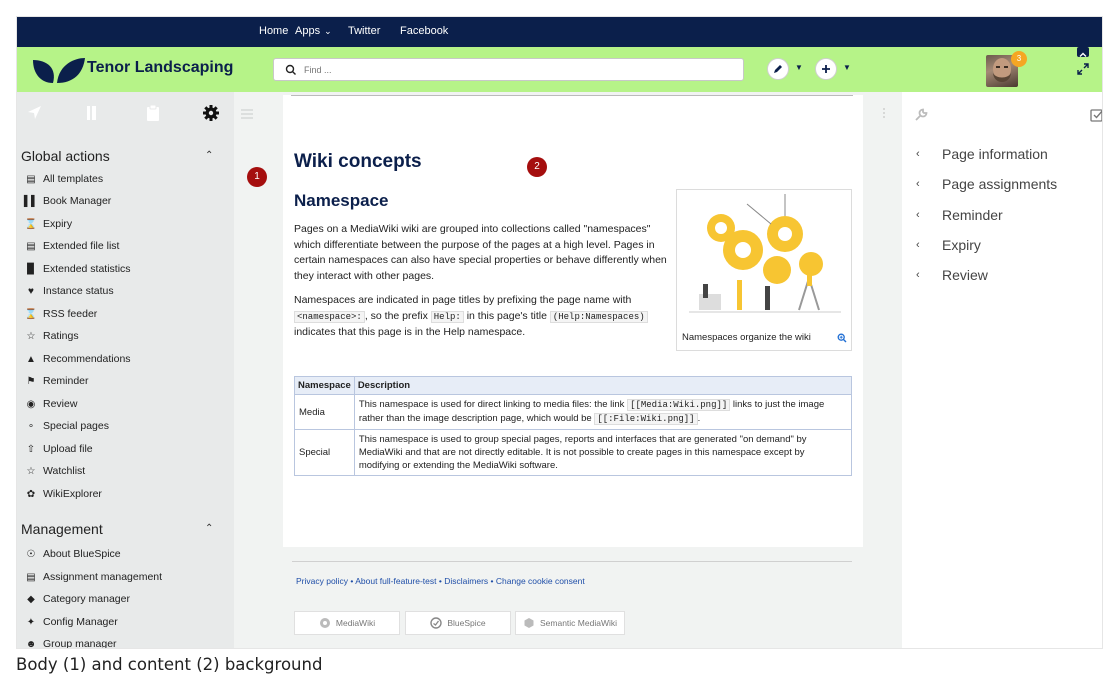 This screenshot has width=1119, height=688. I want to click on bar-chart-icon: ▉, so click(31, 269).